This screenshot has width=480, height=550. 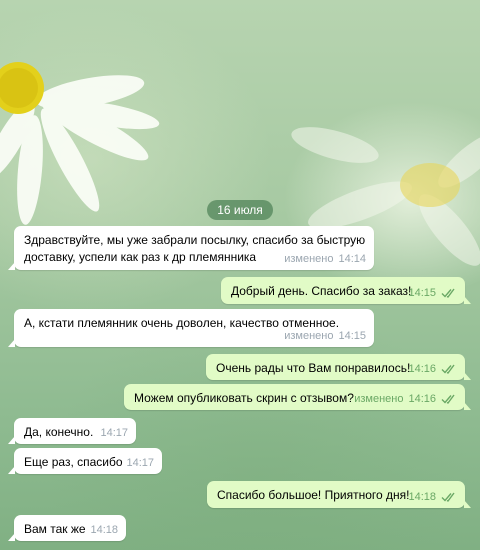 What do you see at coordinates (55, 529) in the screenshot?
I see `message-text: Вам так же` at bounding box center [55, 529].